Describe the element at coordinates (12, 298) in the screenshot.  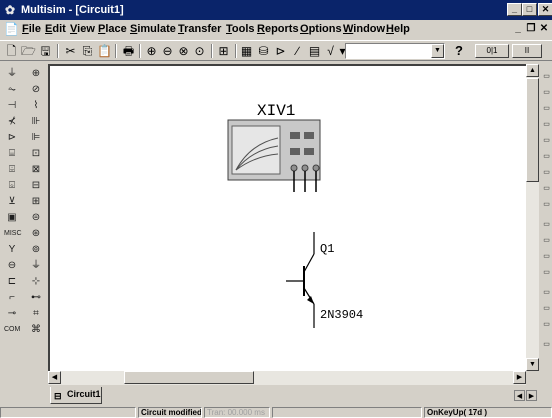
I see `hierarchical-block-icon: ⌐` at that location.